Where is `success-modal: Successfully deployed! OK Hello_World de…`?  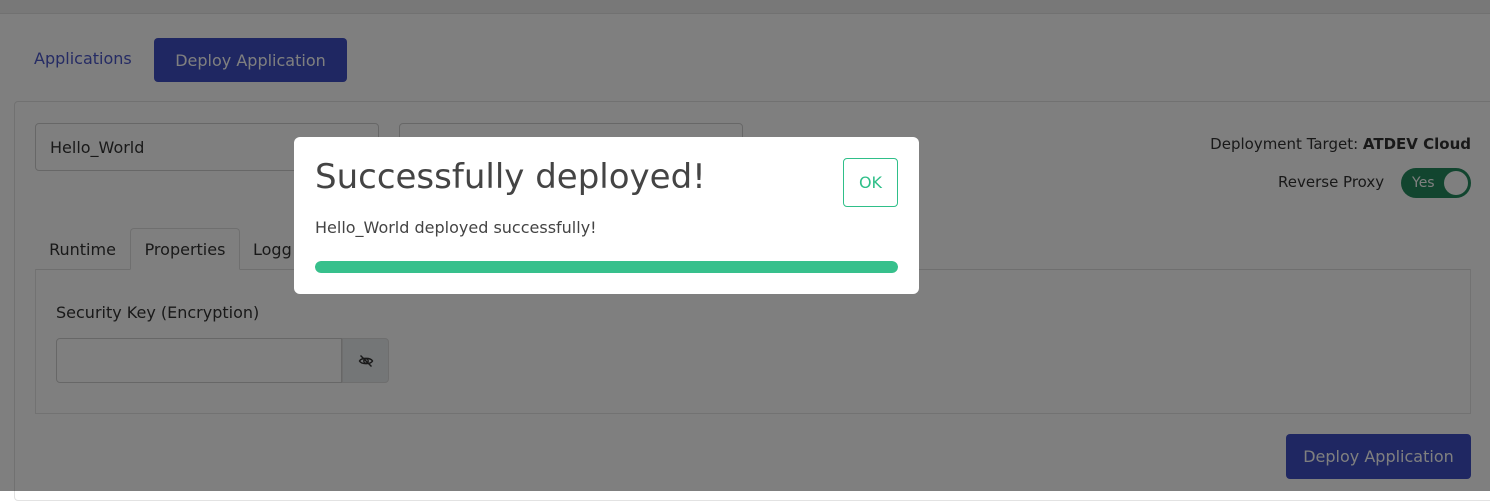 success-modal: Successfully deployed! OK Hello_World de… is located at coordinates (606, 215).